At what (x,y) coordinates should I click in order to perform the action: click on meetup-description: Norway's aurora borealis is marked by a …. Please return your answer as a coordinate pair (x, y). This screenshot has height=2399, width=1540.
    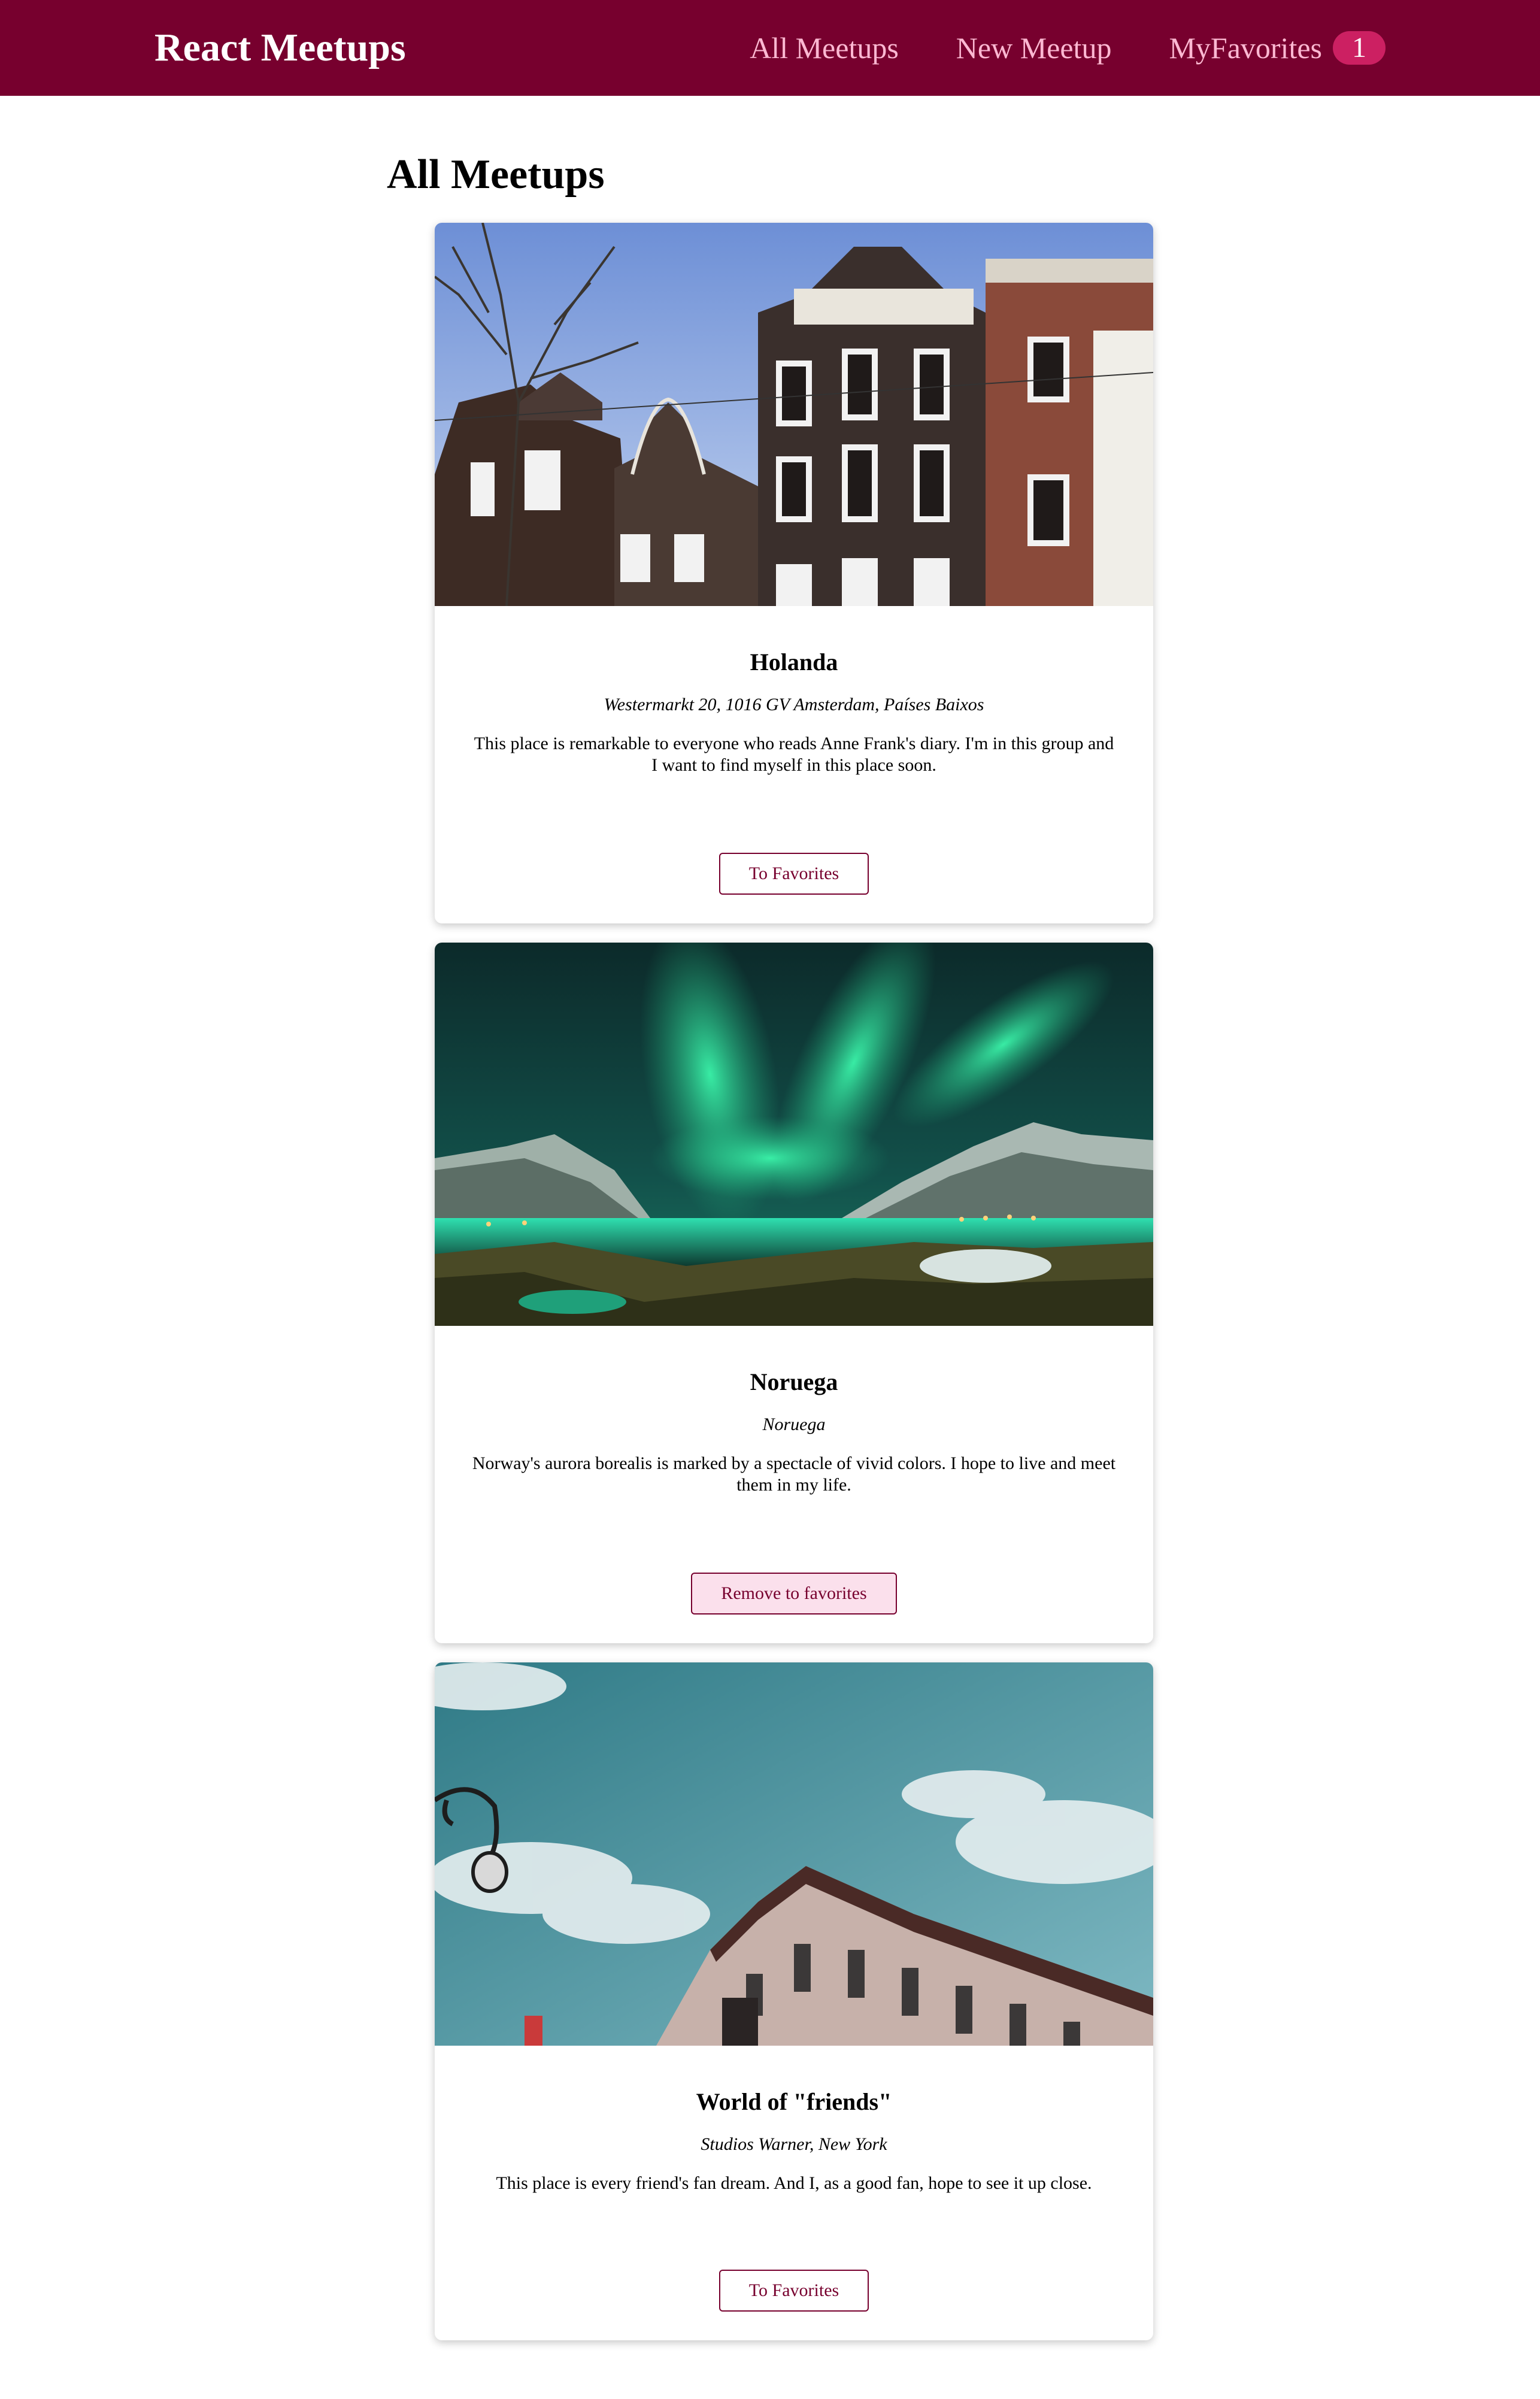
    Looking at the image, I should click on (794, 1474).